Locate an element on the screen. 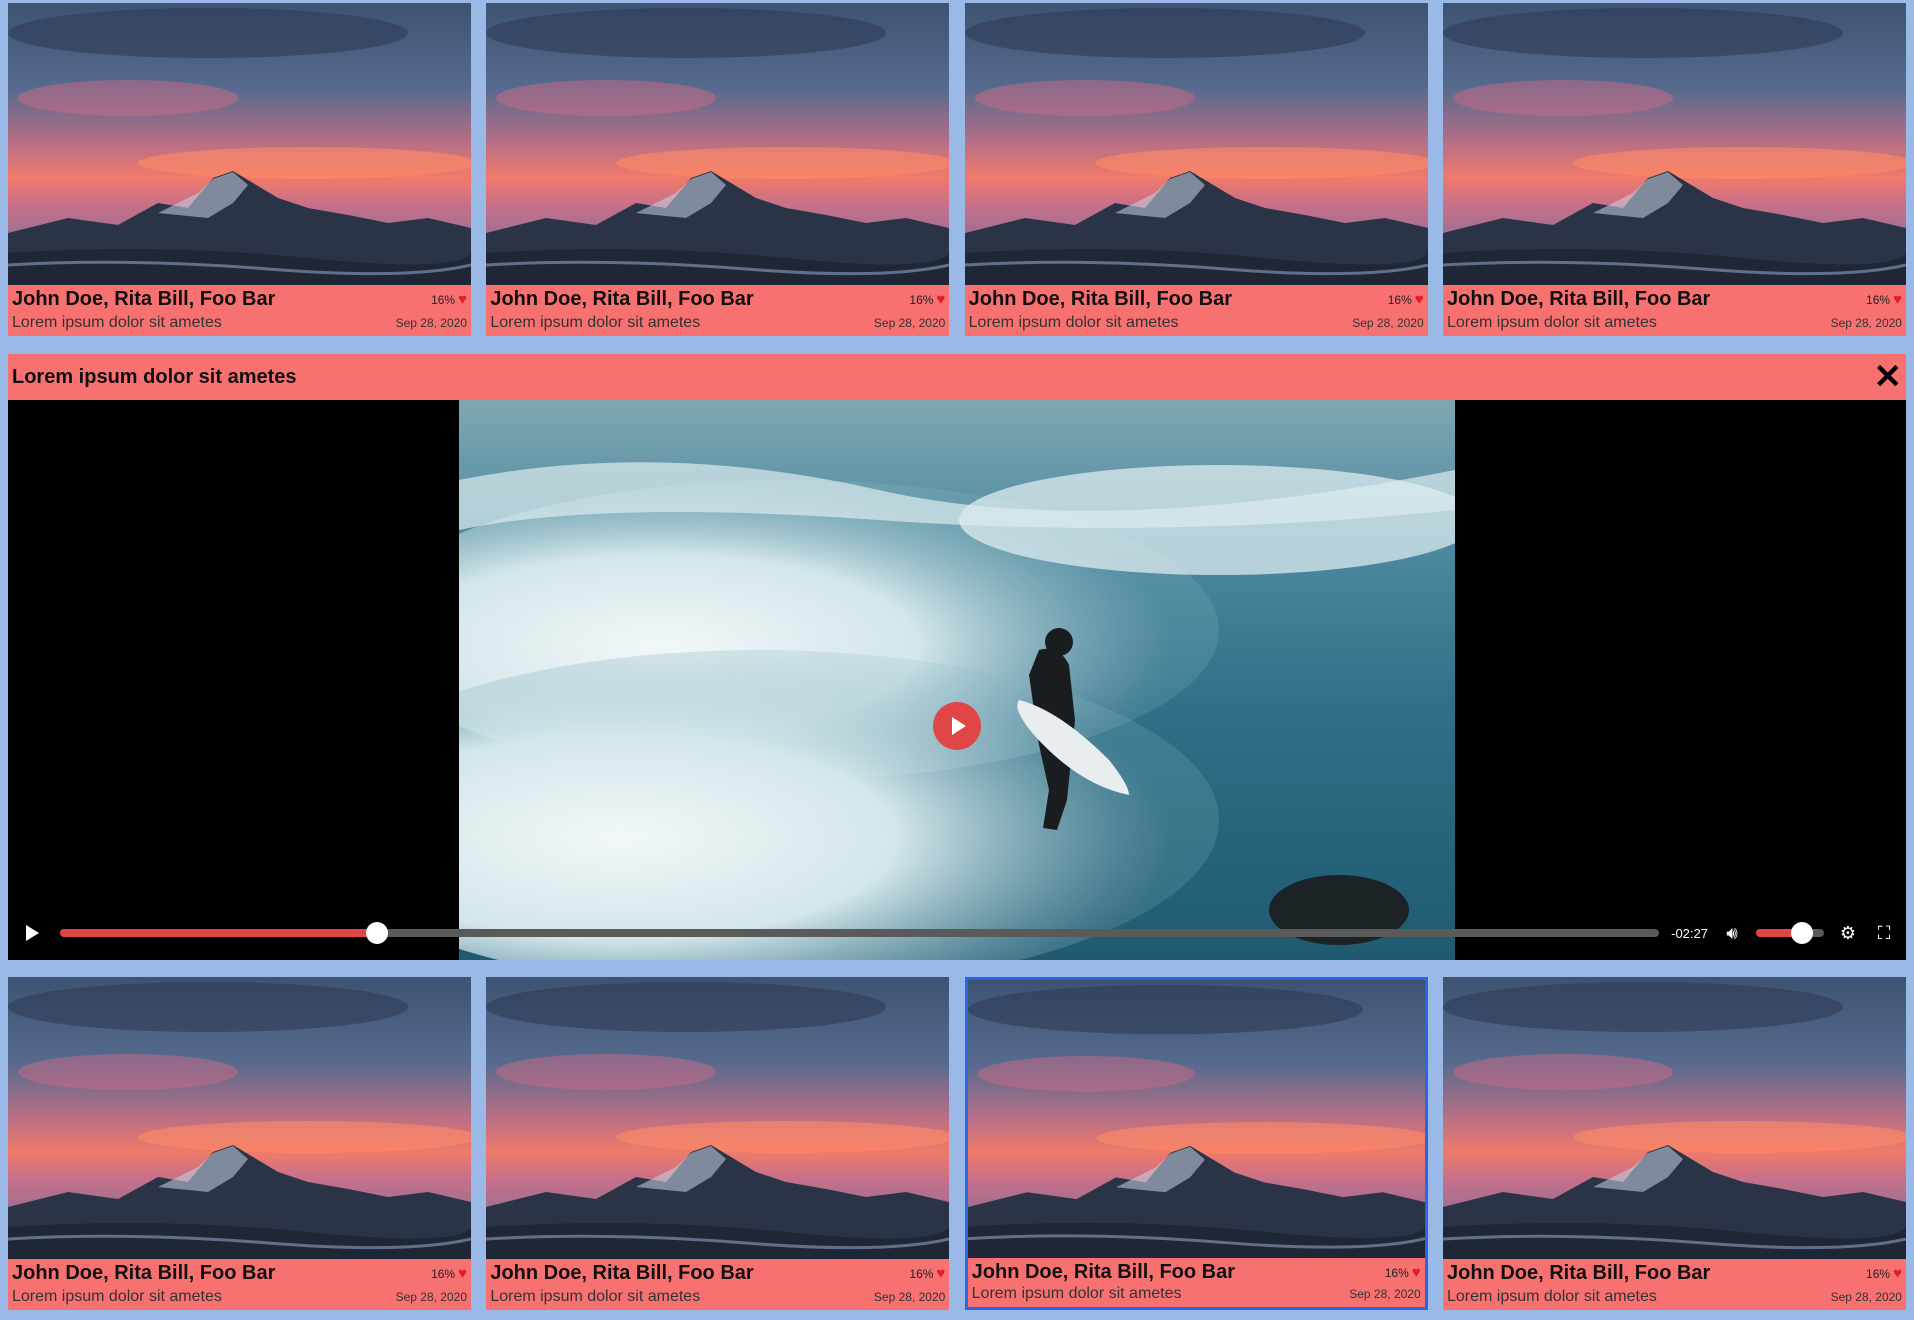  player-controls: -02:27 🔊︎ ⚙ ⛶ is located at coordinates (957, 933).